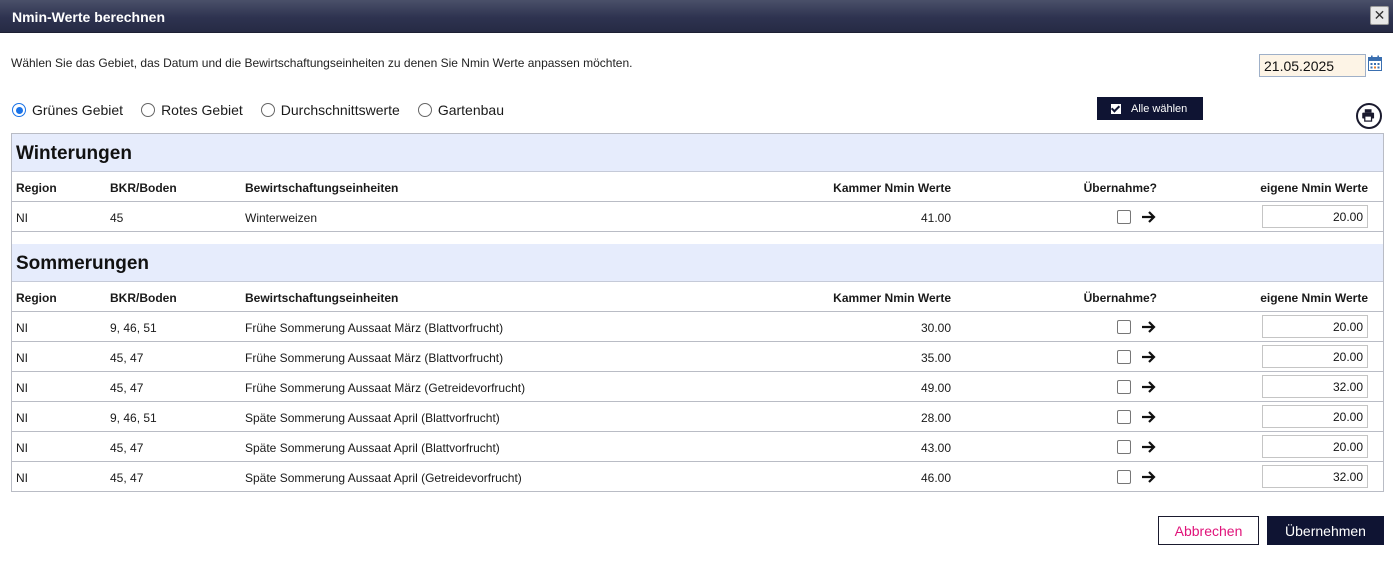 The width and height of the screenshot is (1393, 565). I want to click on cell-kammer: 35.00, so click(935, 358).